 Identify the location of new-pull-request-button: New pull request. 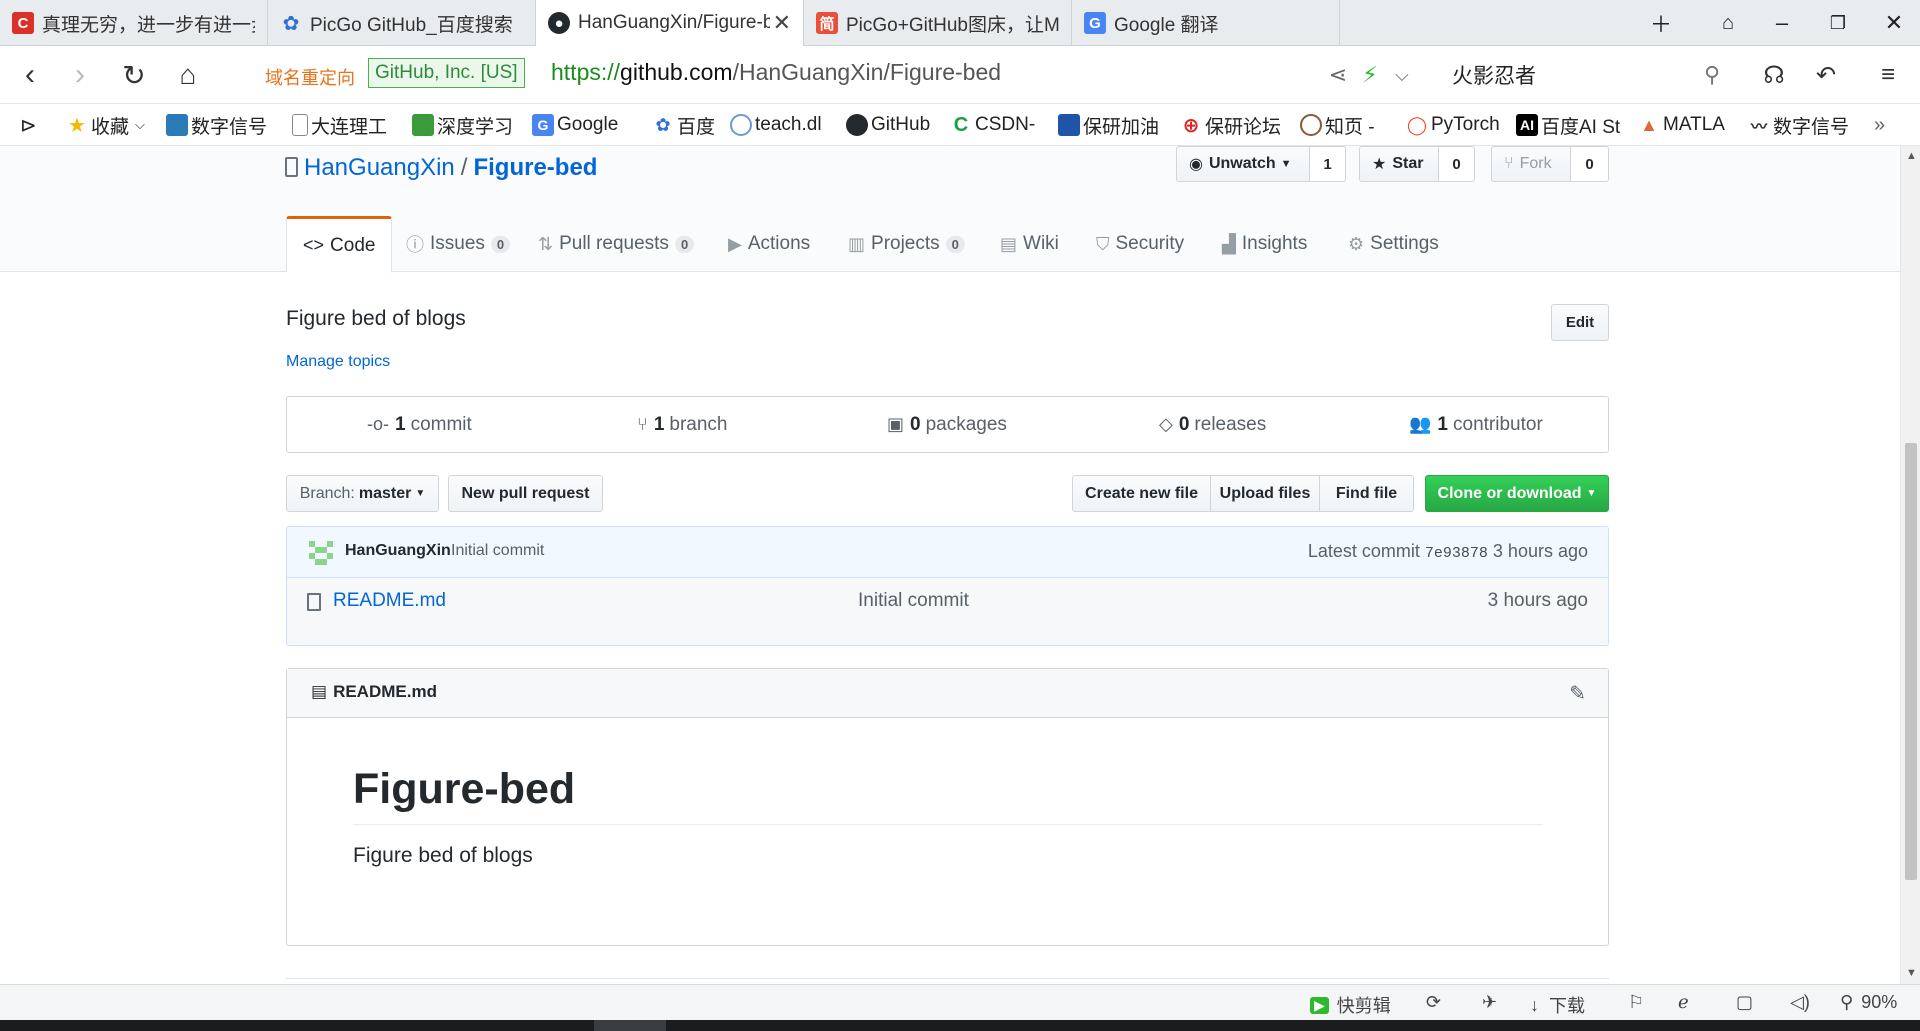
(525, 493).